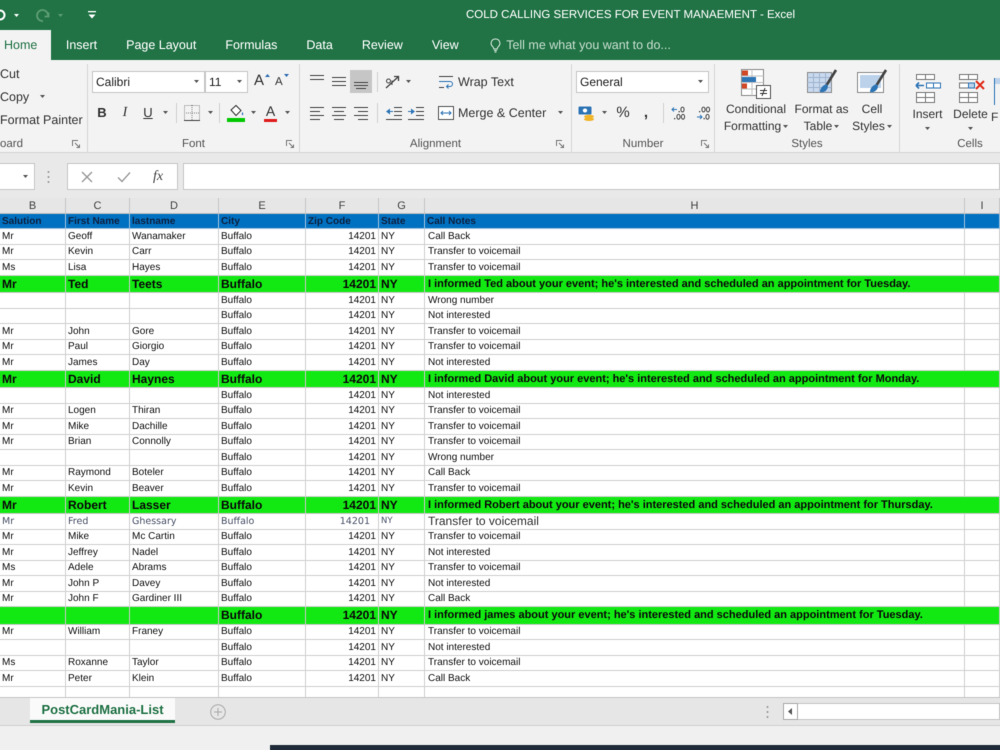  What do you see at coordinates (148, 113) in the screenshot?
I see `underline-button: U` at bounding box center [148, 113].